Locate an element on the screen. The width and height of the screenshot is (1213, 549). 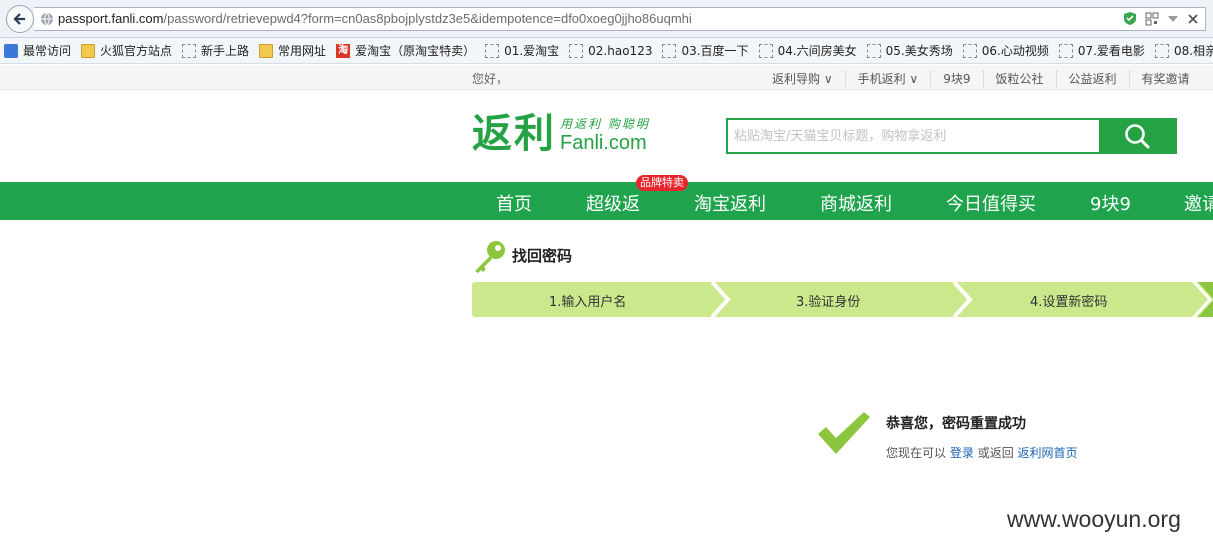
top-link-charity: 公益返利 is located at coordinates (1093, 78).